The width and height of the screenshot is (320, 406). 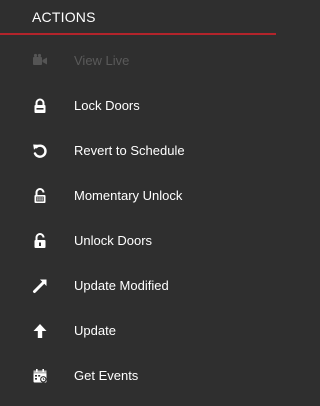 What do you see at coordinates (40, 151) in the screenshot?
I see `revert-icon` at bounding box center [40, 151].